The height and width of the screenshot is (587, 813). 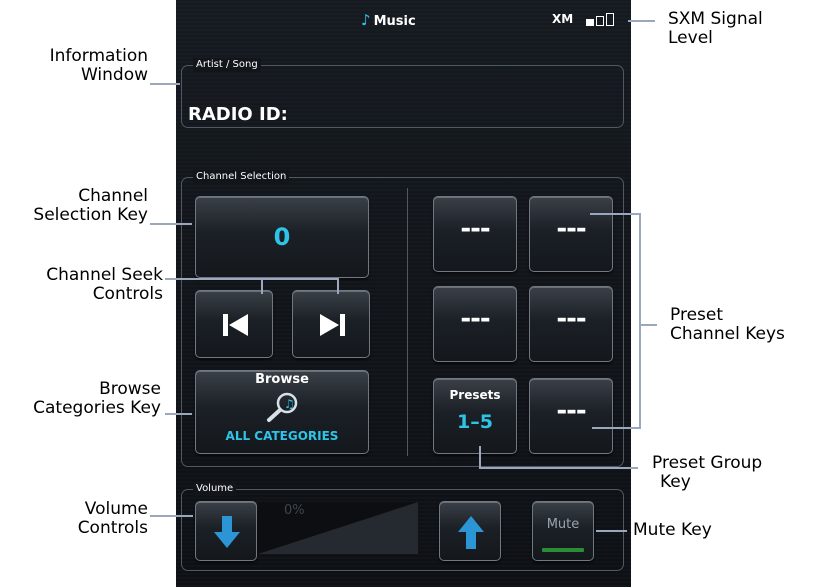 What do you see at coordinates (98, 65) in the screenshot?
I see `callout-information-window: Information Window` at bounding box center [98, 65].